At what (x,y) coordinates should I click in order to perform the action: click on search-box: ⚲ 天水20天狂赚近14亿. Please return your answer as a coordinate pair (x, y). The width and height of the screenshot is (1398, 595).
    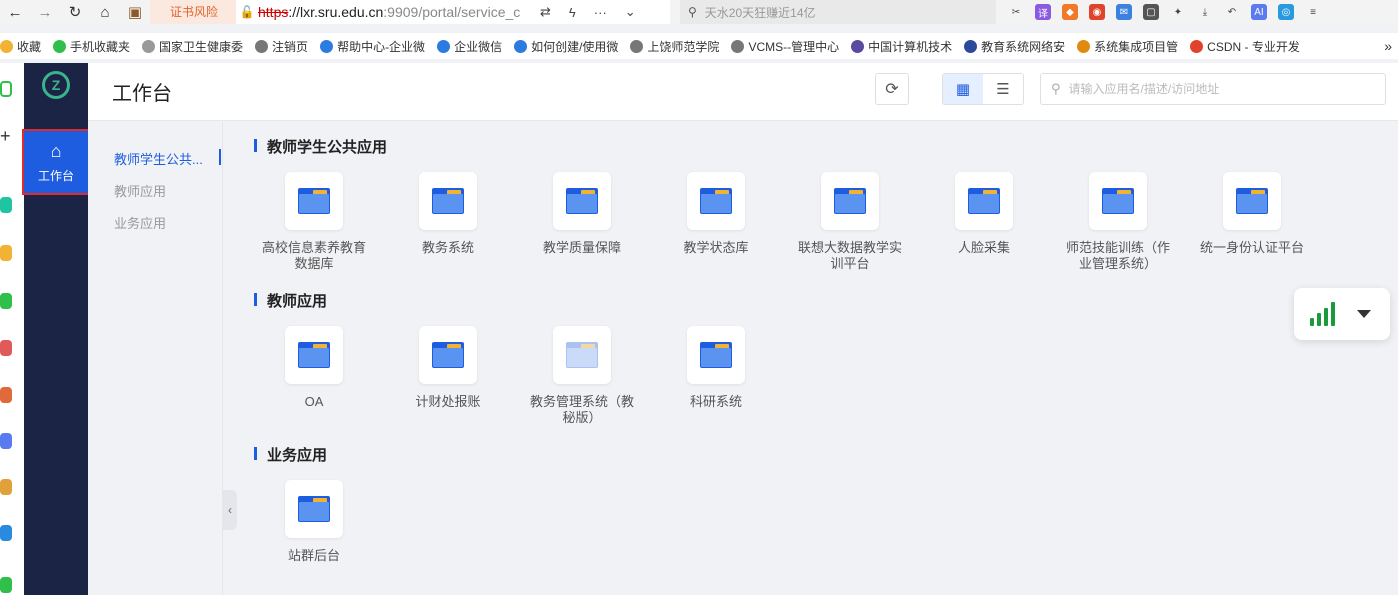
    Looking at the image, I should click on (838, 12).